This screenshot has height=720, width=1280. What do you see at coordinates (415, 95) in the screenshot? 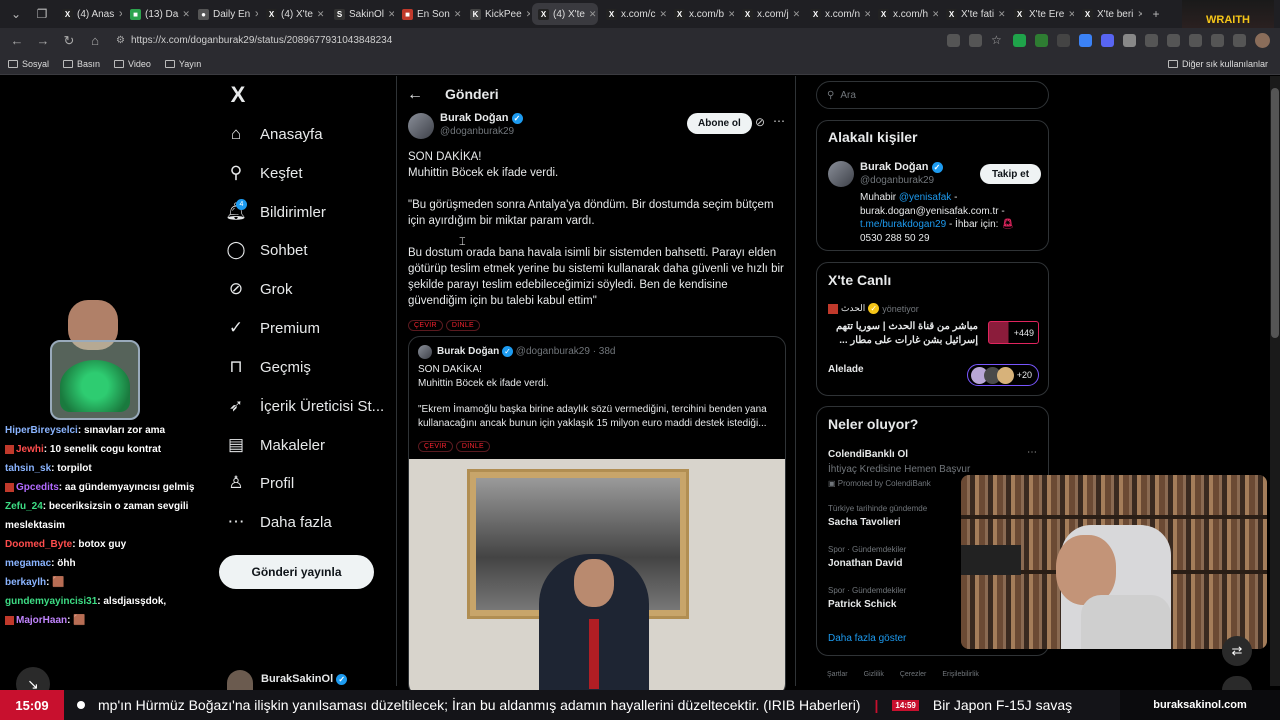
I see `back-arrow-icon: ←` at bounding box center [415, 95].